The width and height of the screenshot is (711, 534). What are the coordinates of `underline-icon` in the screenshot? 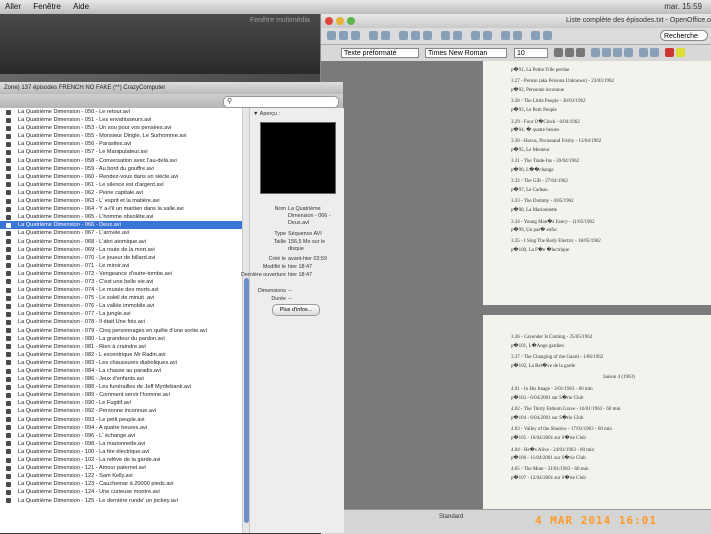 It's located at (580, 52).